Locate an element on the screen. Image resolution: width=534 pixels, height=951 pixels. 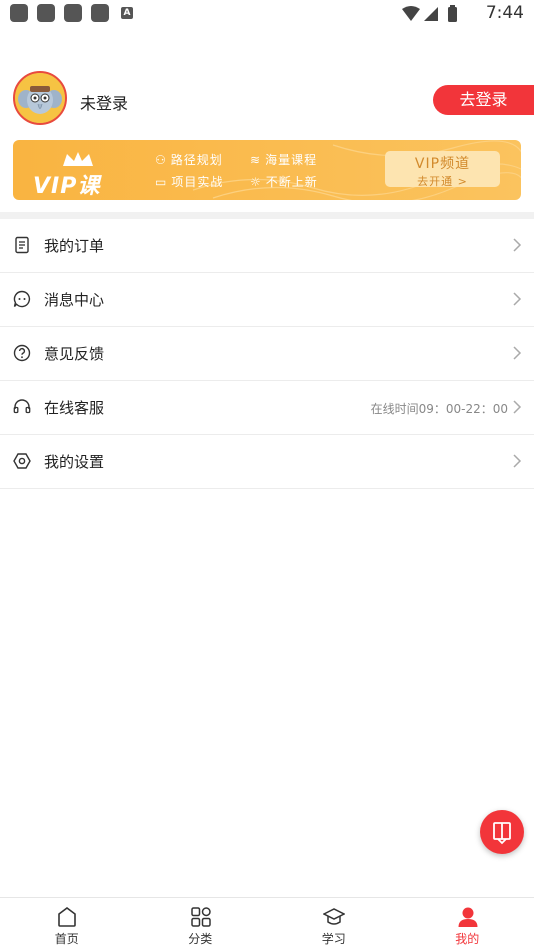
menu-item-label: 意见反馈 is located at coordinates (74, 353).